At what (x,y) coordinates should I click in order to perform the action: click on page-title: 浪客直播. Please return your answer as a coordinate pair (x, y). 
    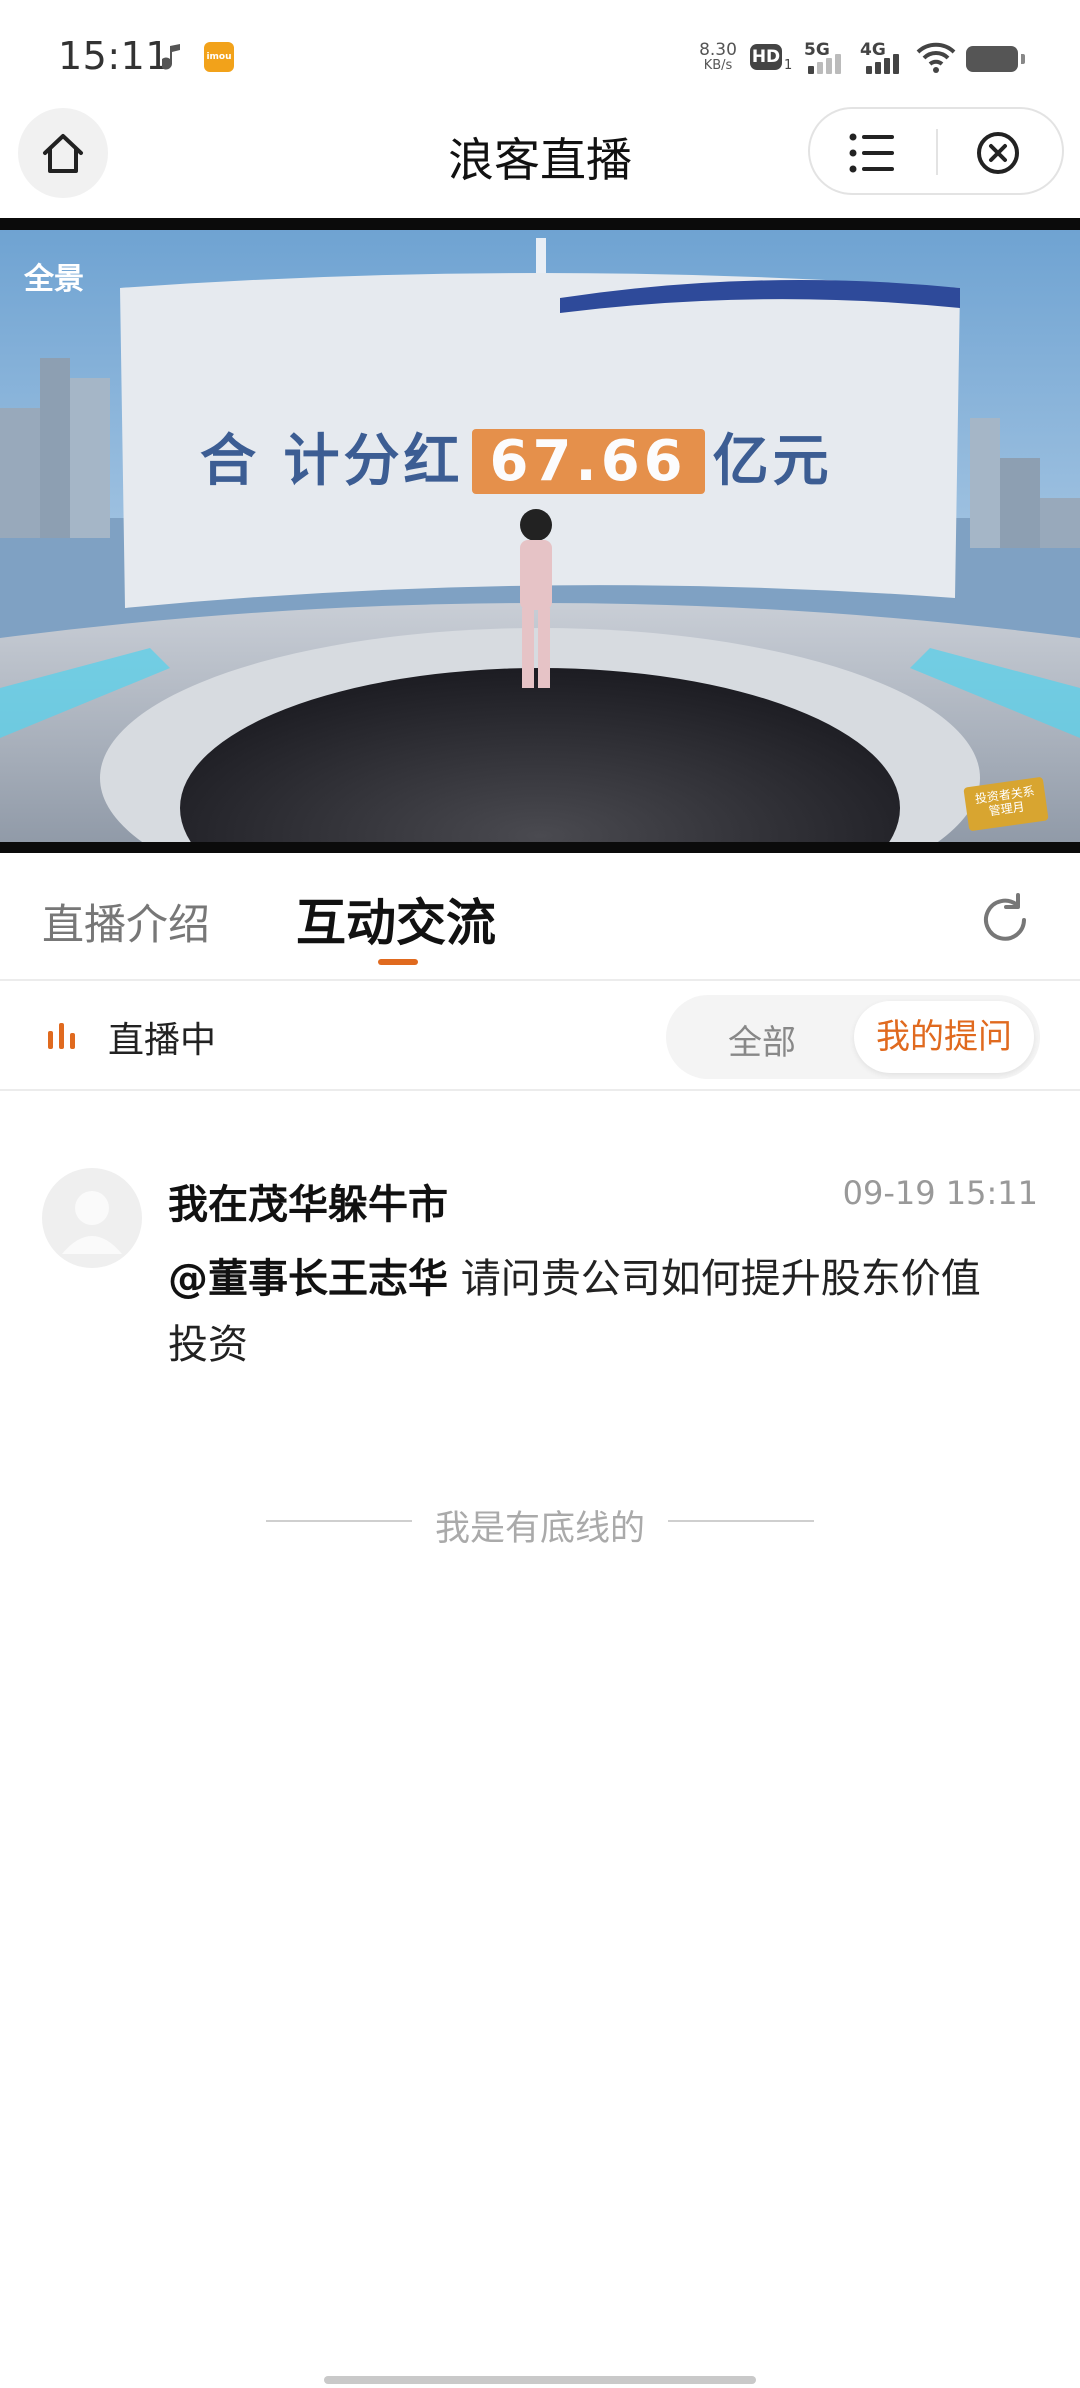
    Looking at the image, I should click on (540, 160).